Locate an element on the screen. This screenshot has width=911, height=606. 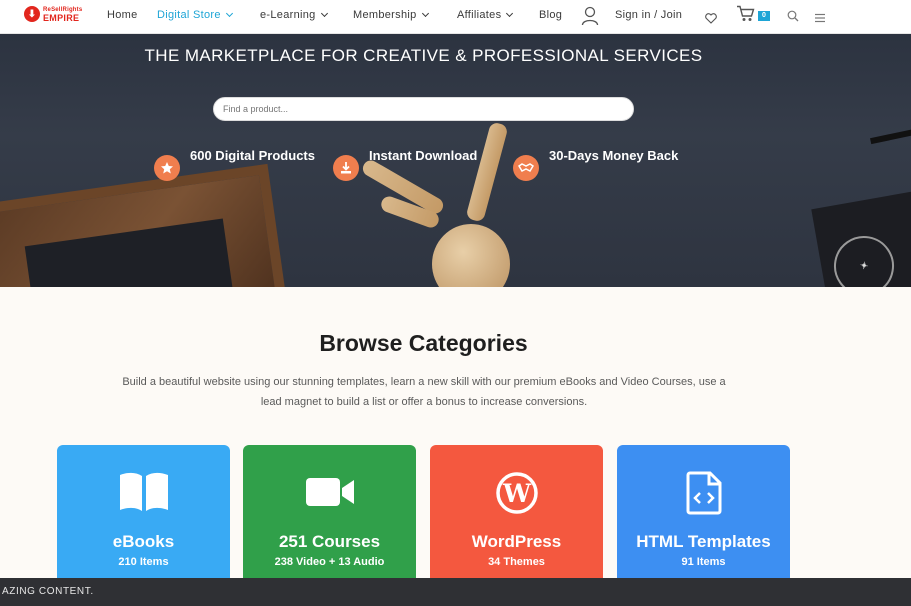
feature-instant-download: Instant Download is located at coordinates (405, 164).